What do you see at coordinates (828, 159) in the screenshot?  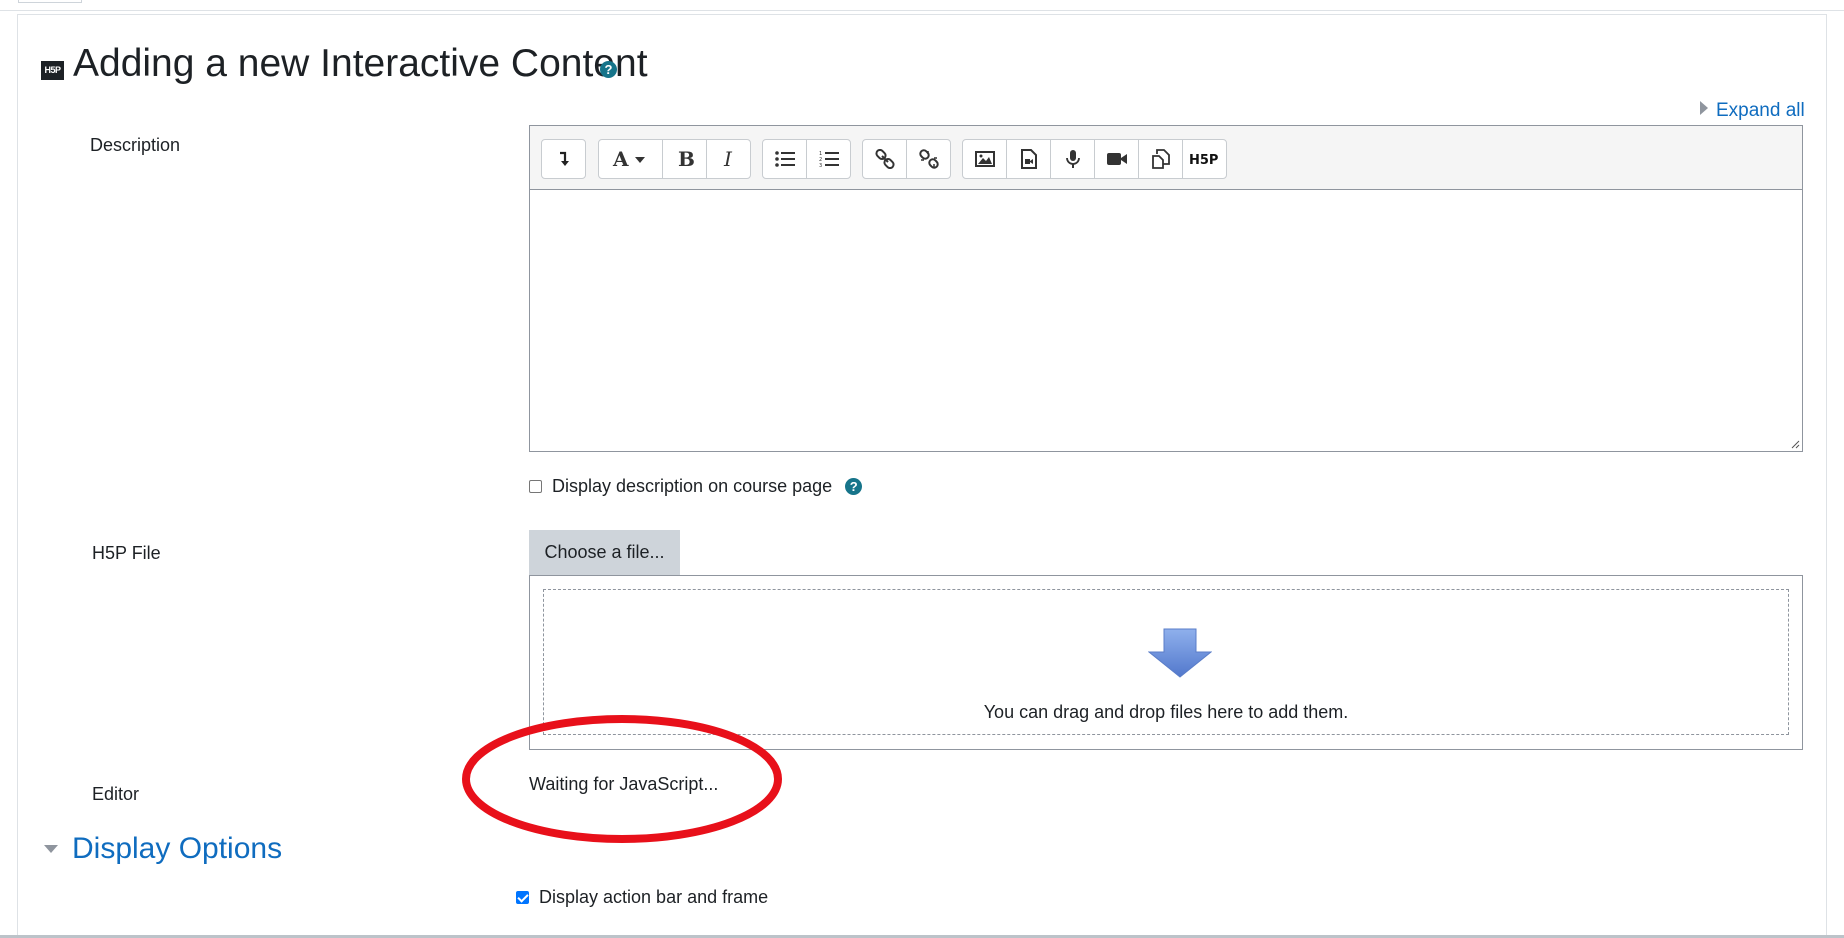 I see `ordered-list-icon: 123` at bounding box center [828, 159].